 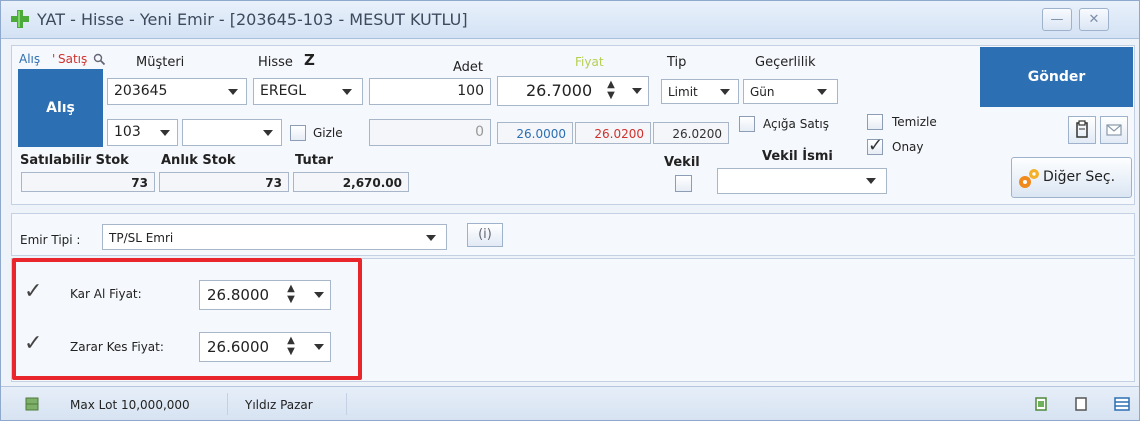 I want to click on status-grid-icon, so click(x=32, y=404).